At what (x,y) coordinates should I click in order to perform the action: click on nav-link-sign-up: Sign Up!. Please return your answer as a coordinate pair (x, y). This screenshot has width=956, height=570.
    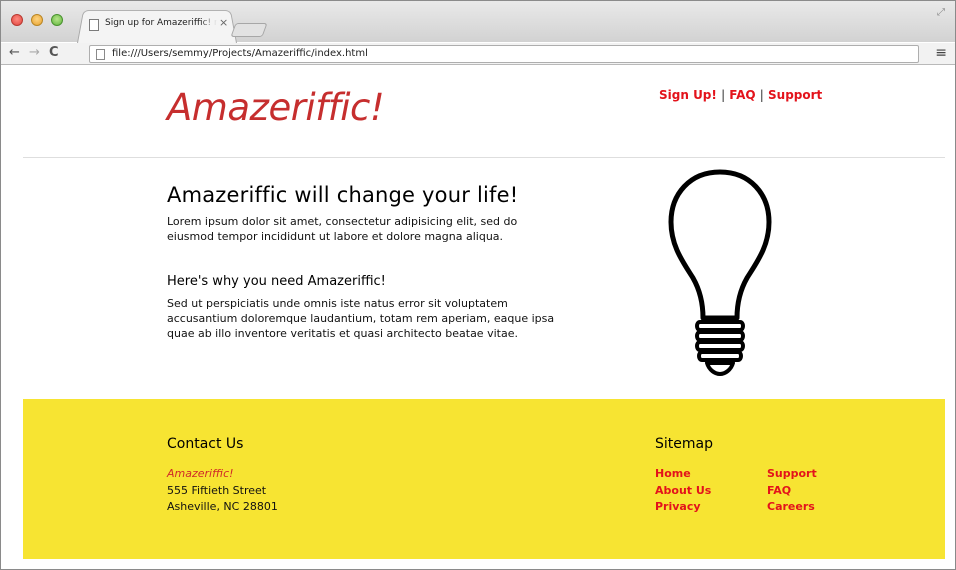
    Looking at the image, I should click on (688, 95).